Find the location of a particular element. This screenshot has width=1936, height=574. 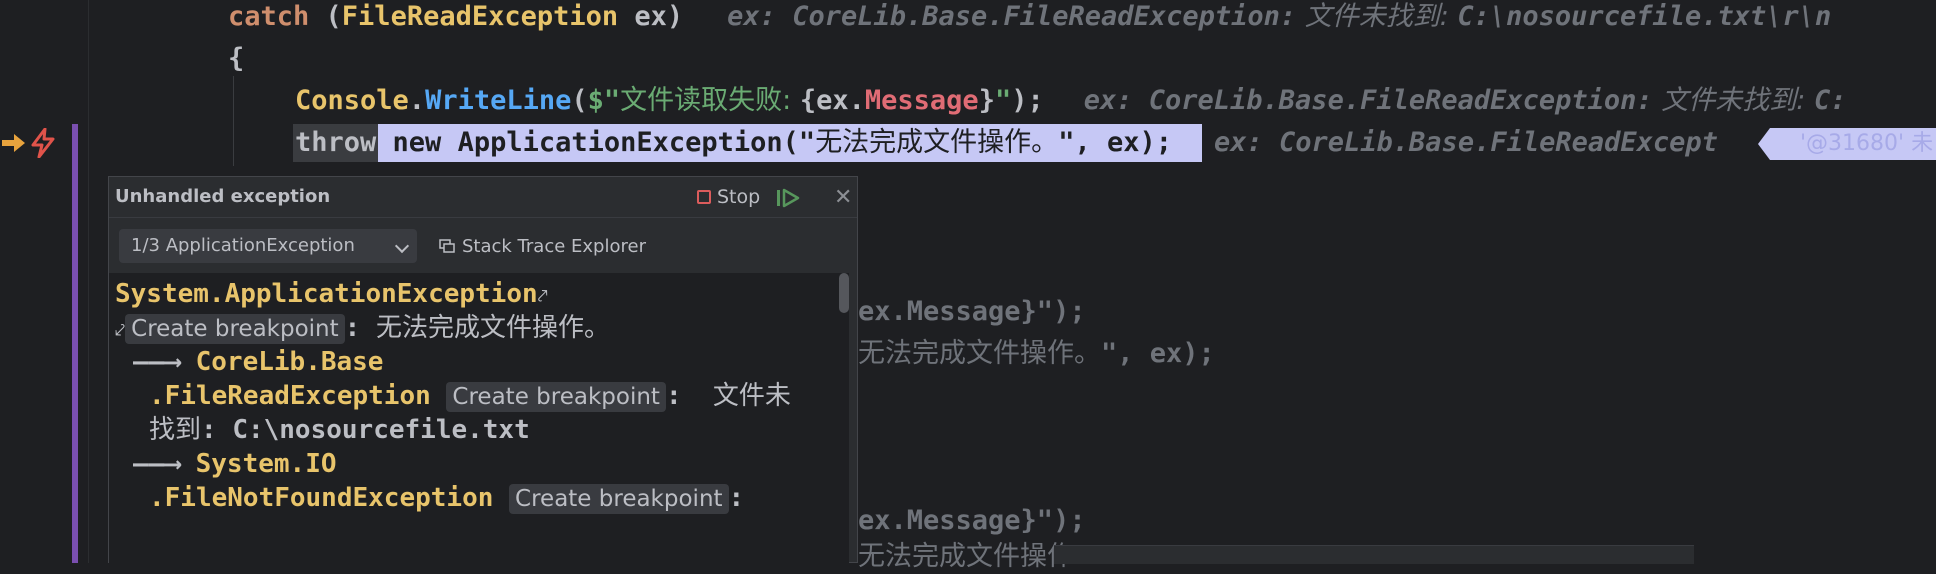

exception-type-link: .FileNotFoundException is located at coordinates (321, 498).